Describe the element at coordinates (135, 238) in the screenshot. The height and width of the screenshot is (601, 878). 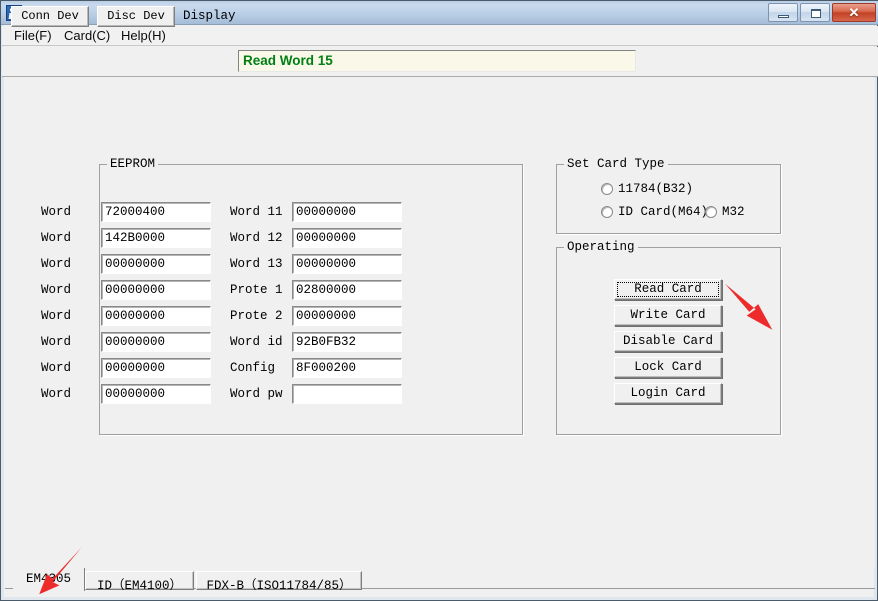
I see `eeprom-value-word-3: 142B0000` at that location.